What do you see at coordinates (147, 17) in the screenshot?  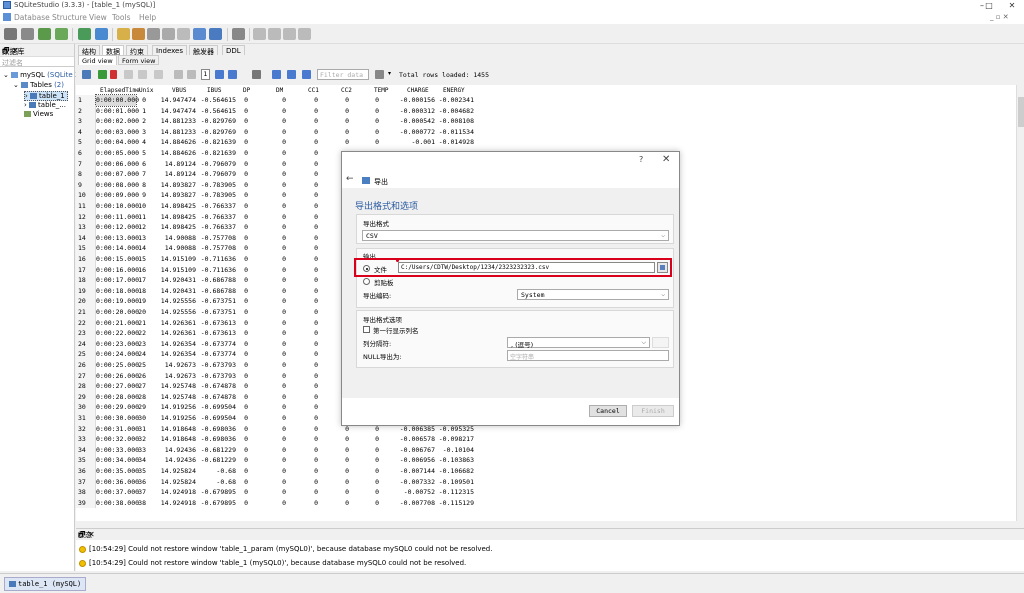 I see `menu-help: Help` at bounding box center [147, 17].